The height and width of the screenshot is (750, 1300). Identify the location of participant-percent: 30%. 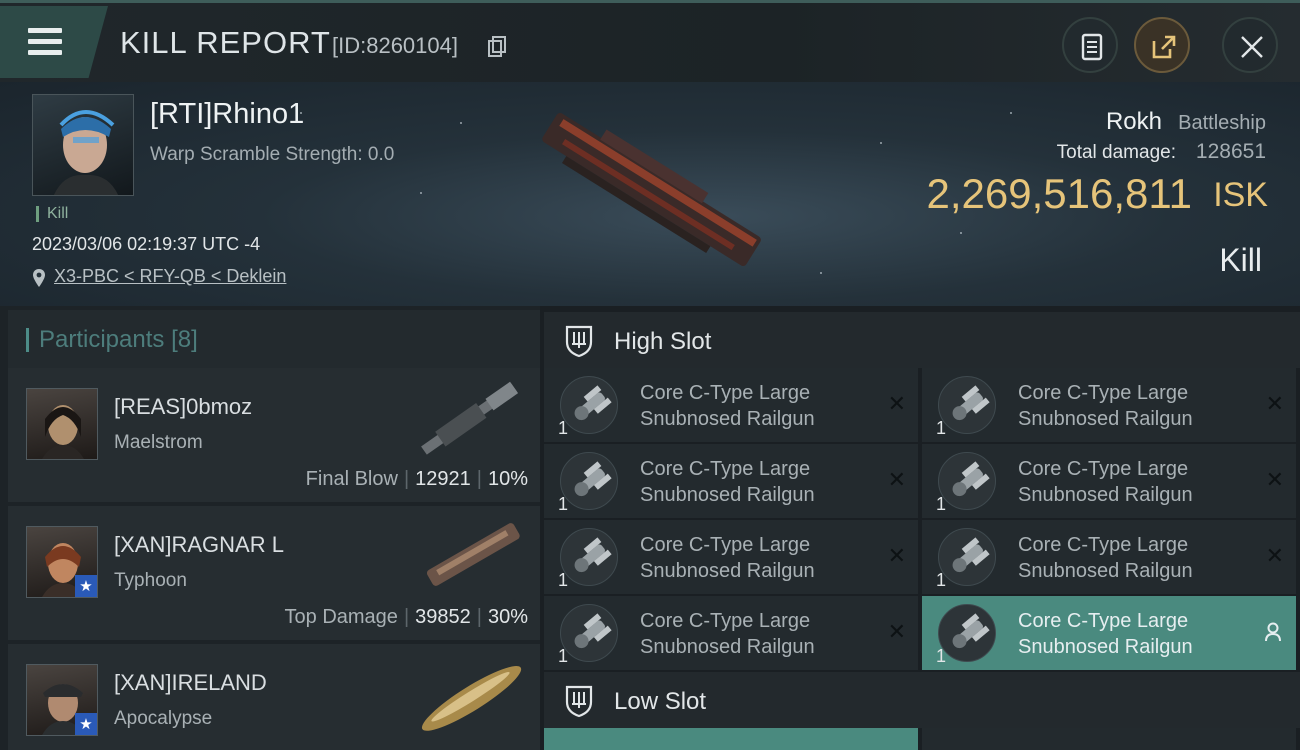
(507, 617).